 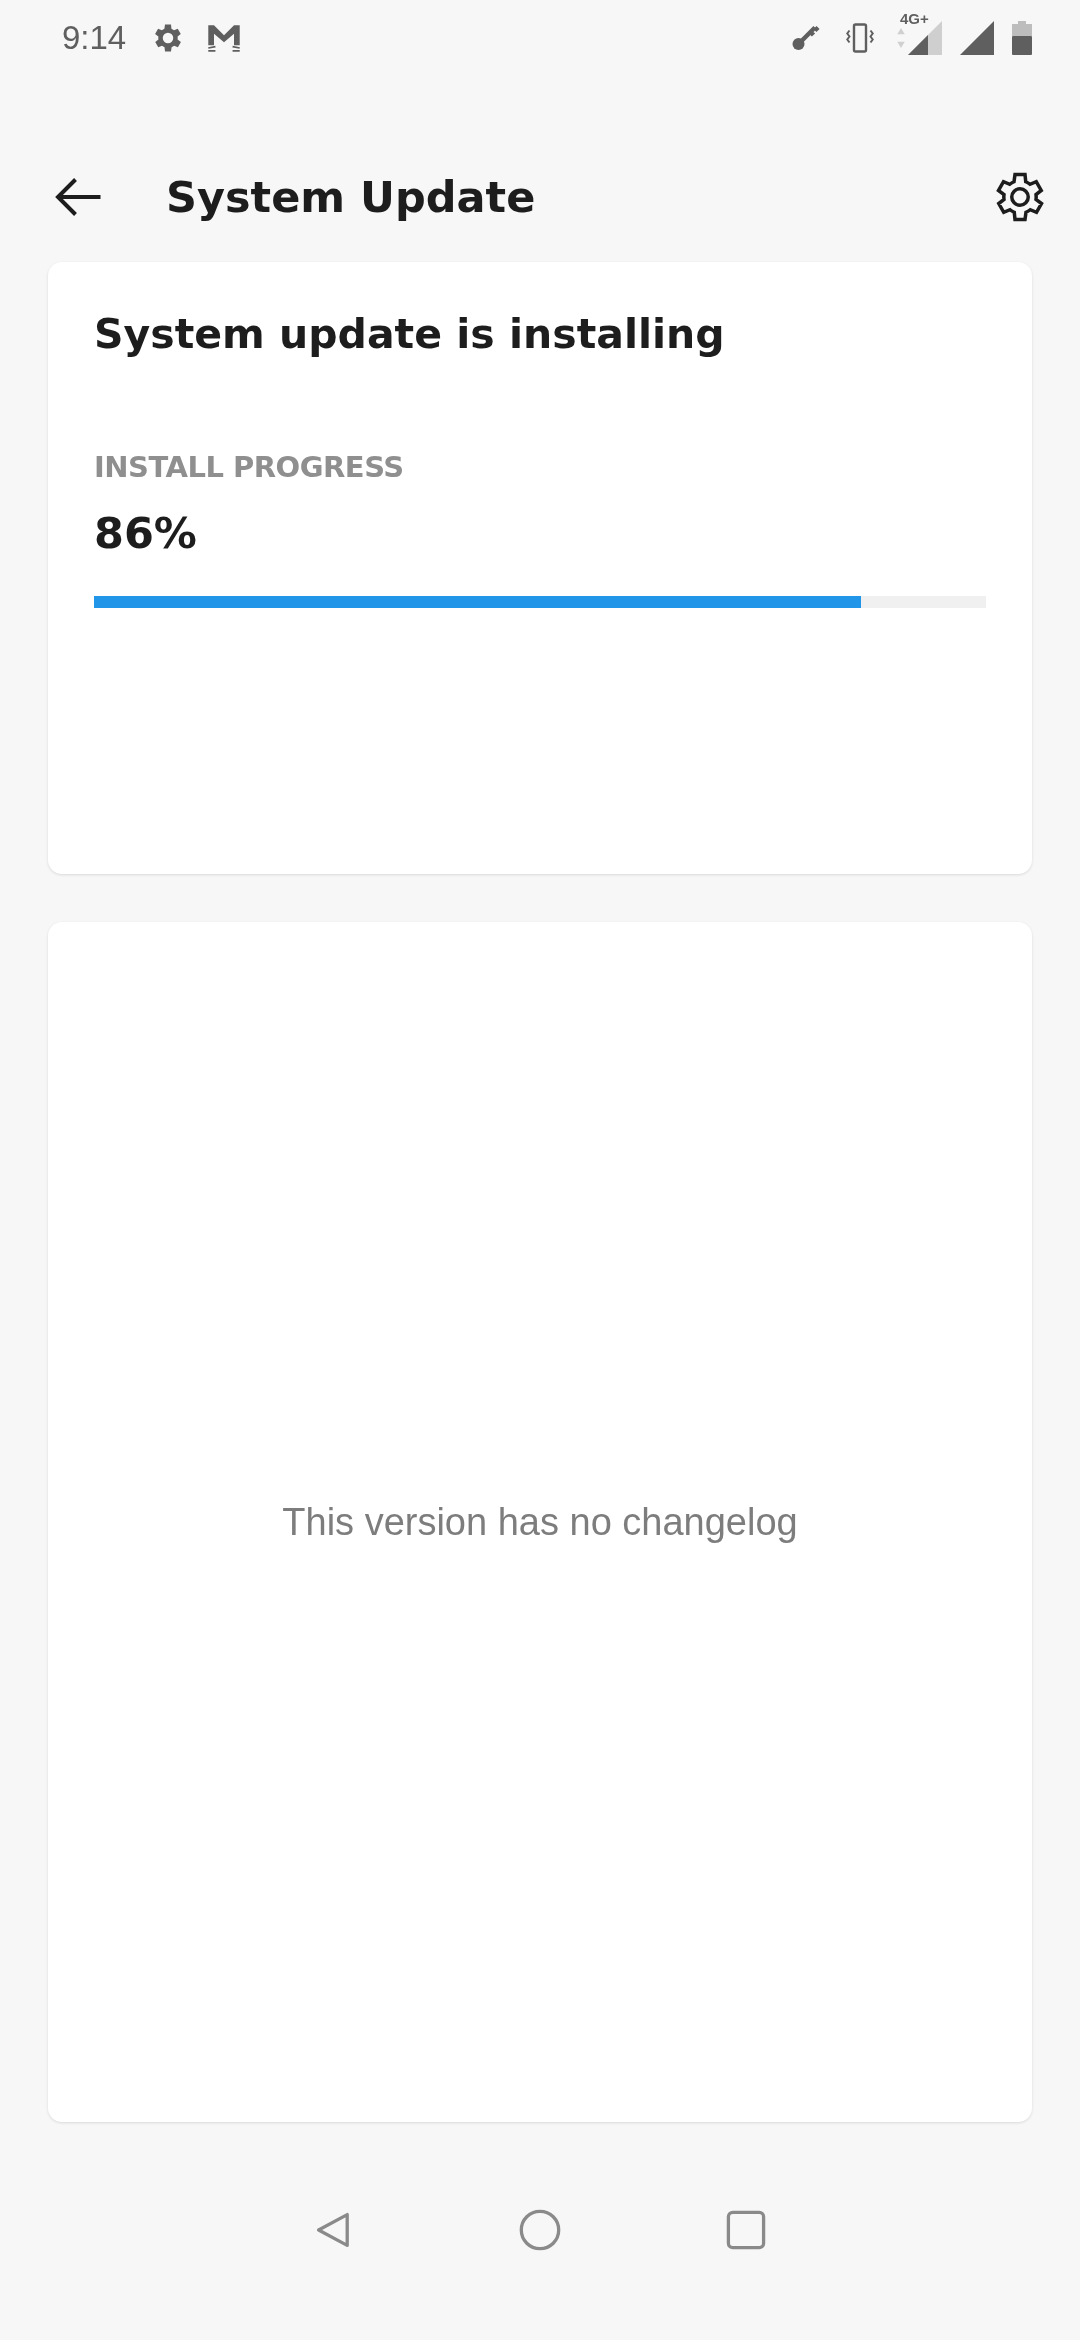 What do you see at coordinates (94, 38) in the screenshot?
I see `status-time: 9:14` at bounding box center [94, 38].